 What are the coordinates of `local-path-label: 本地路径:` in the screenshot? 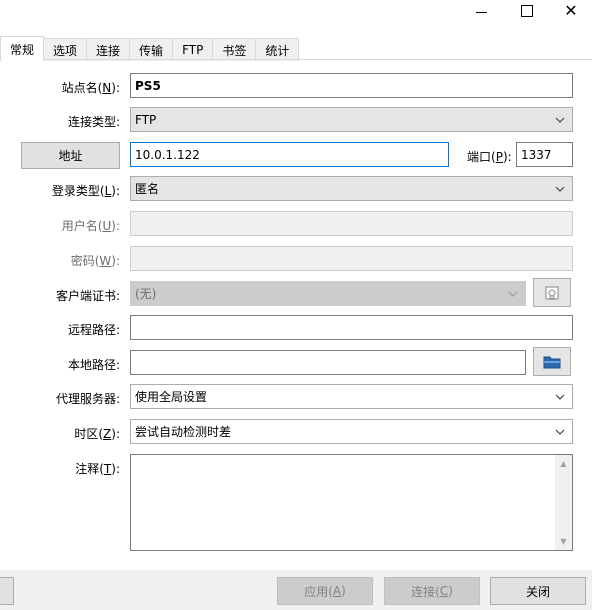 It's located at (93, 365).